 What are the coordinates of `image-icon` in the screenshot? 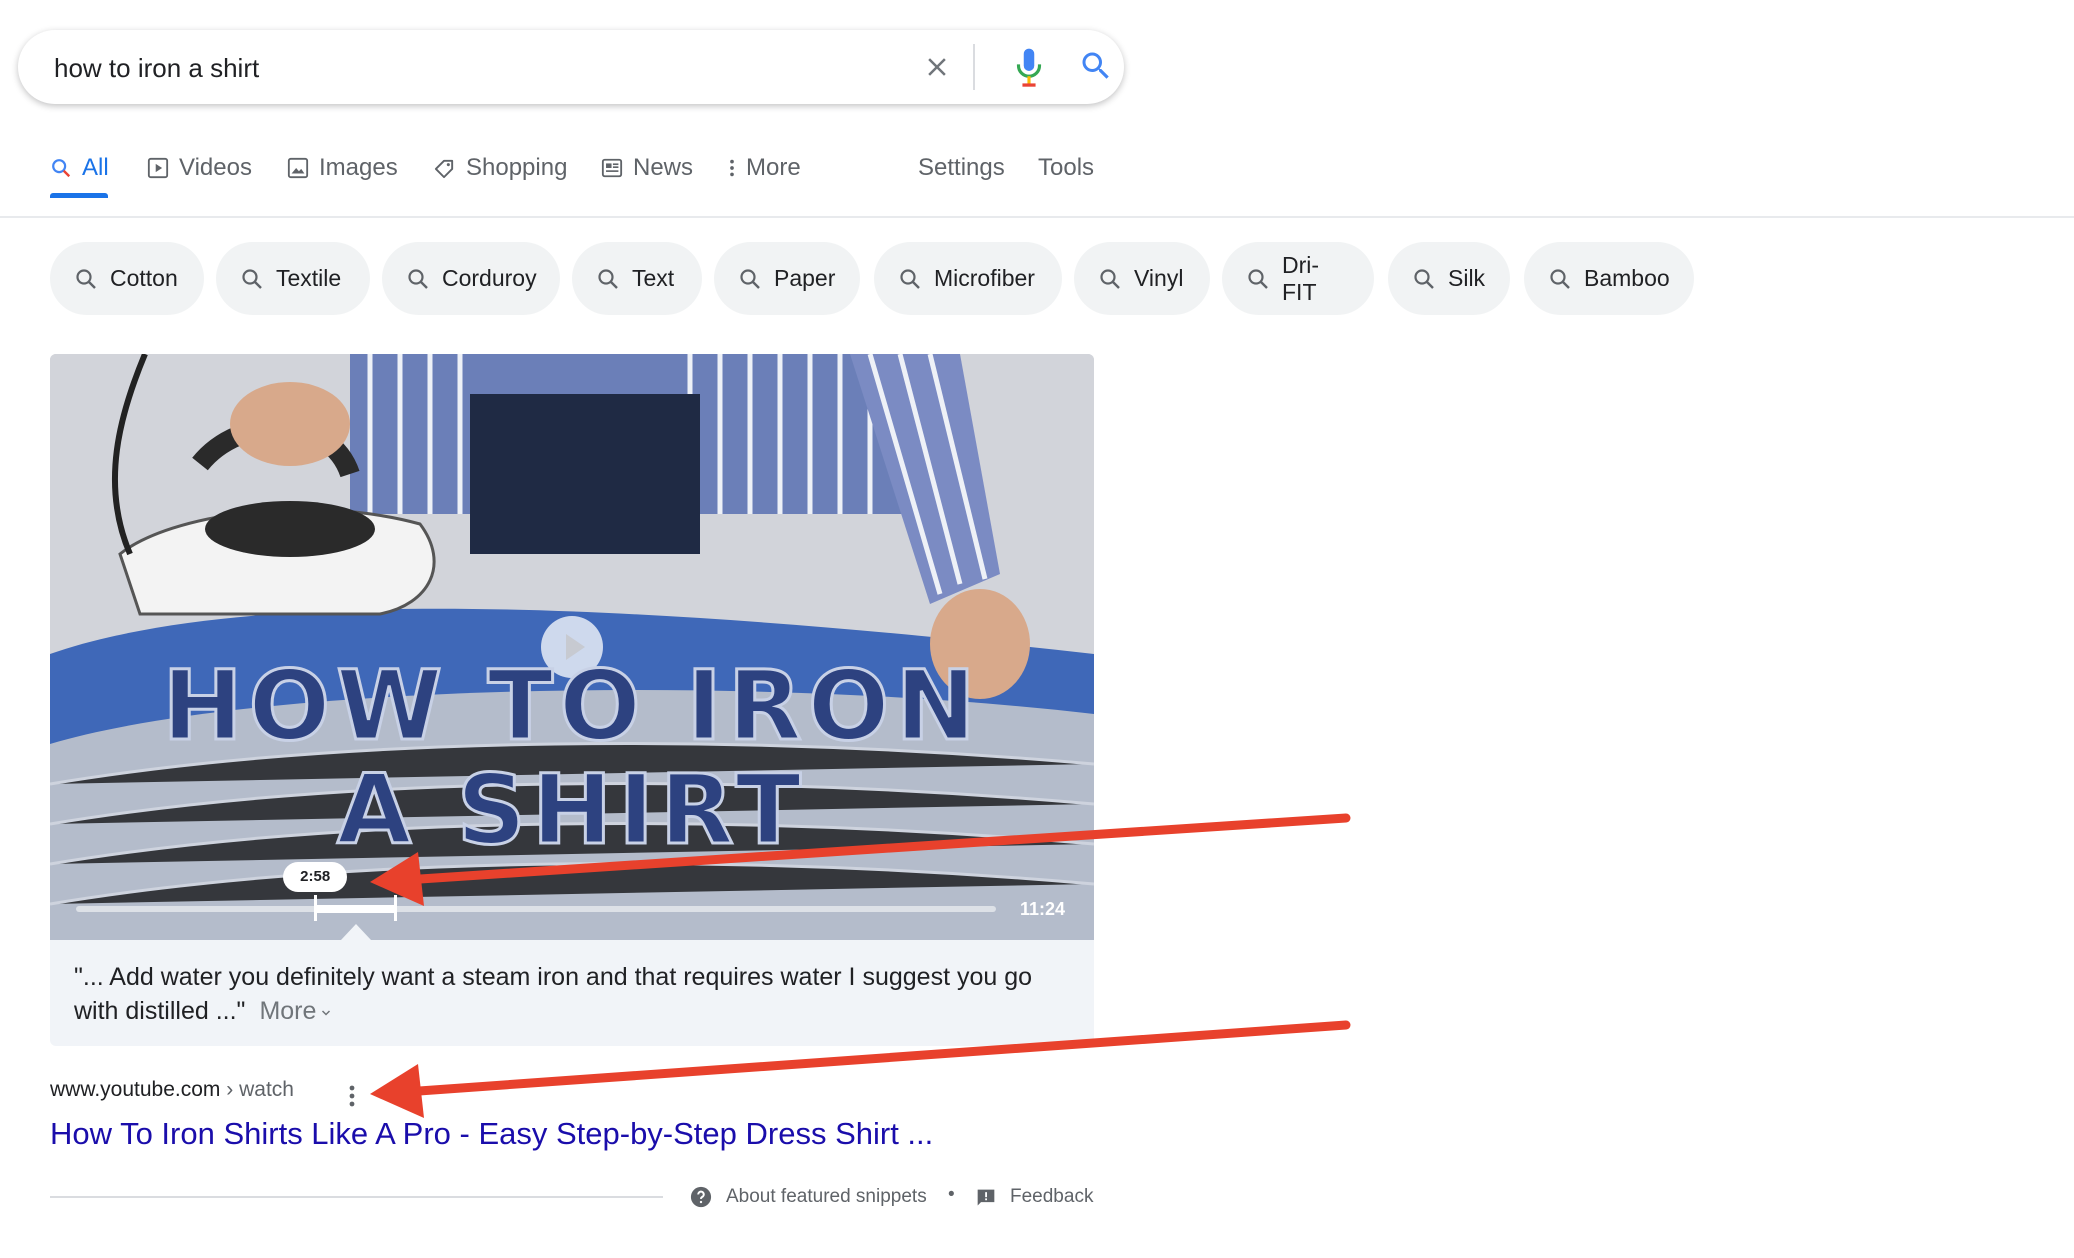 It's located at (298, 168).